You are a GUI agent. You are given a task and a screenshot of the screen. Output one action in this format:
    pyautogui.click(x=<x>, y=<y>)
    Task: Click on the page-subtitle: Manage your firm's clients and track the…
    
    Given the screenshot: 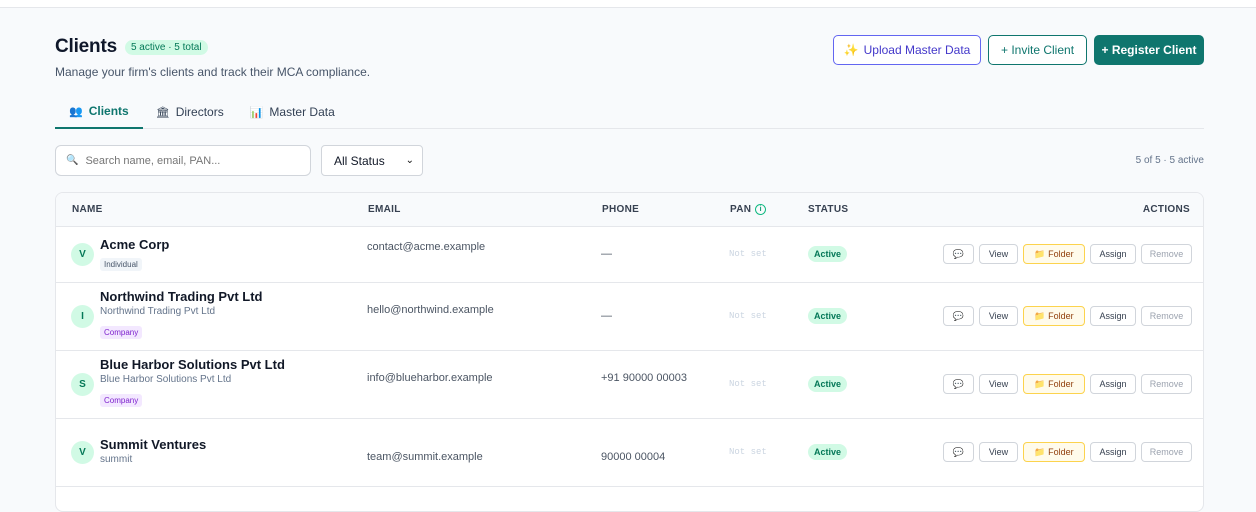 What is the action you would take?
    pyautogui.click(x=213, y=72)
    